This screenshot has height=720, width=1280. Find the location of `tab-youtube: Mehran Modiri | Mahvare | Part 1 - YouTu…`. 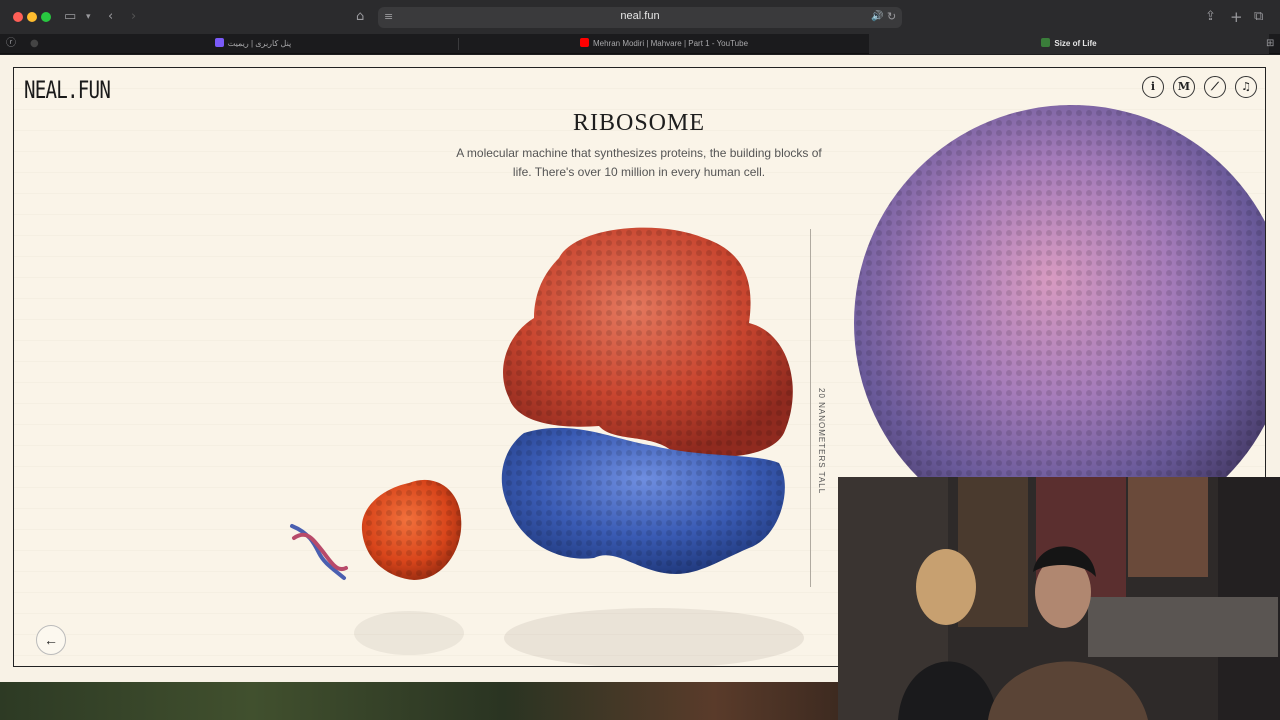

tab-youtube: Mehran Modiri | Mahvare | Part 1 - YouTu… is located at coordinates (664, 44).